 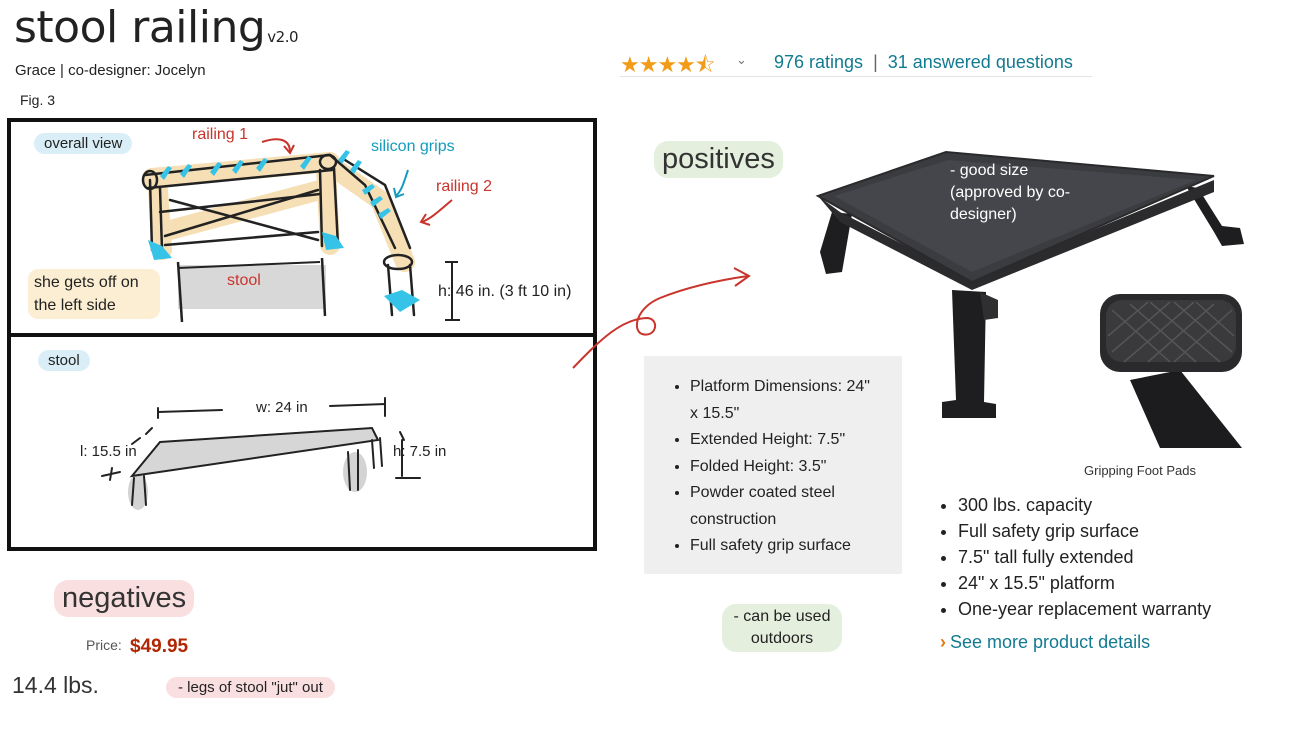 I want to click on spec-item: Full safety grip surface, so click(x=785, y=546).